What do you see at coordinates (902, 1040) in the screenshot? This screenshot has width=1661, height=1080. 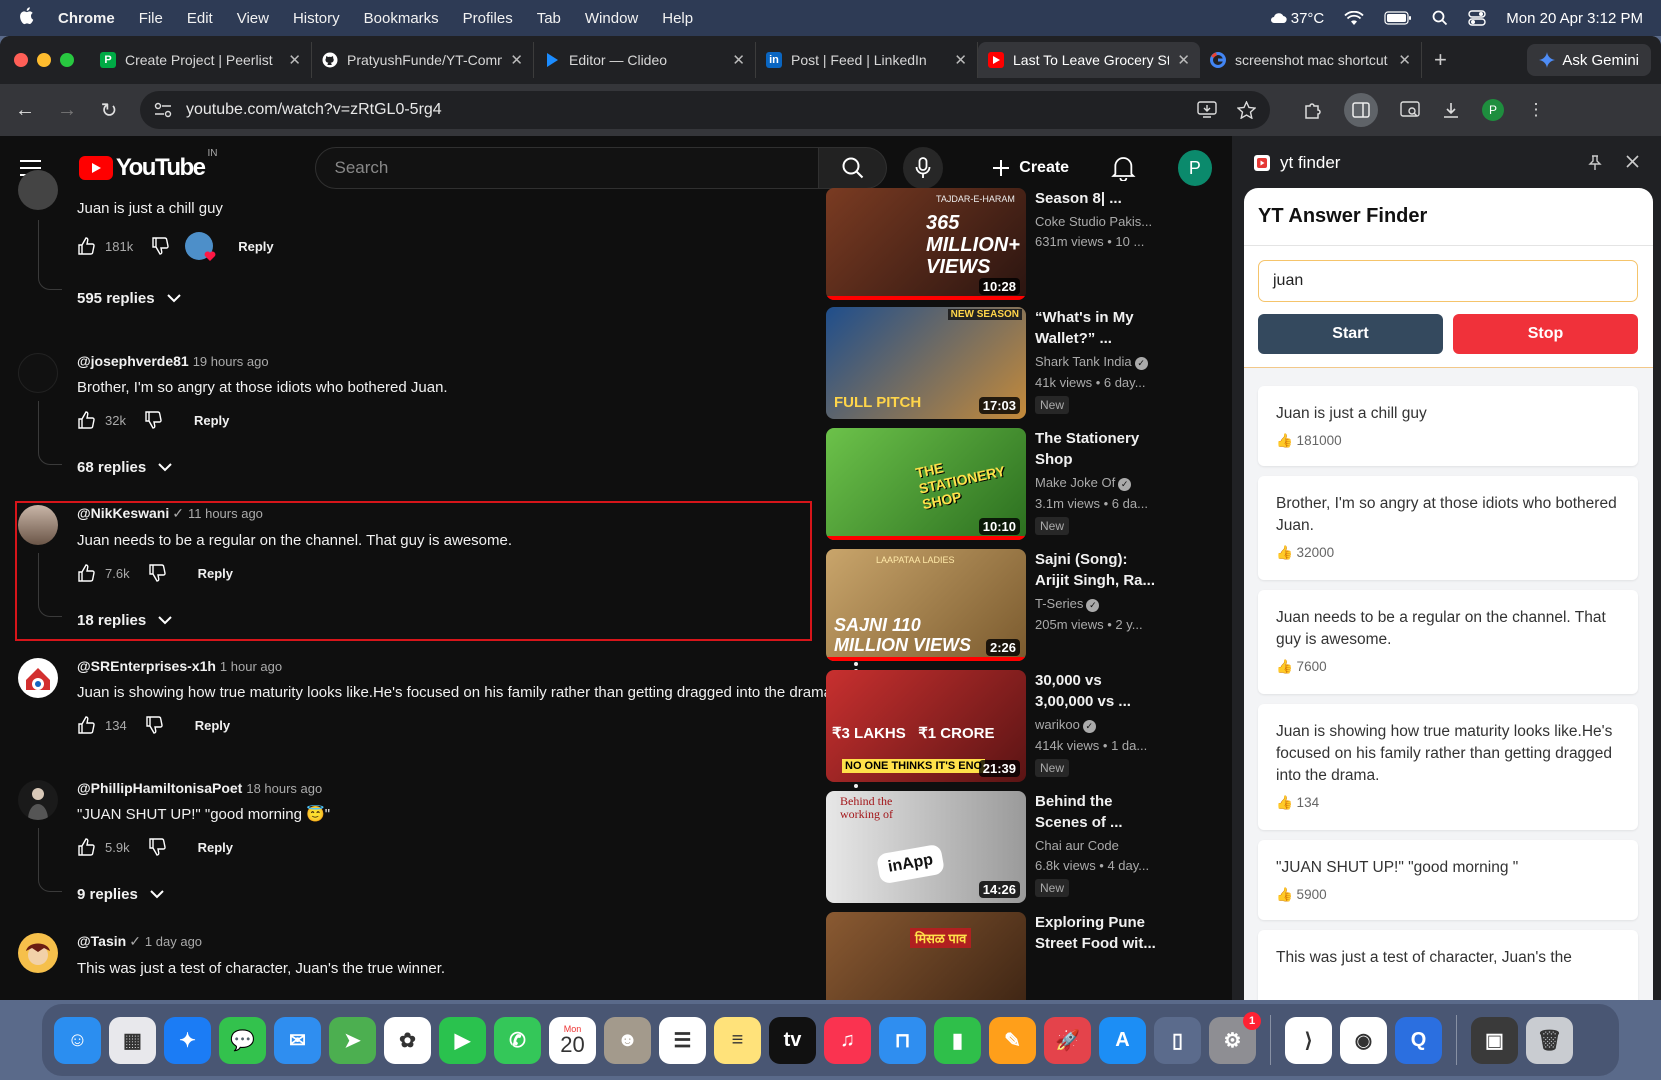 I see `dock-keynote-icon: ⊓` at bounding box center [902, 1040].